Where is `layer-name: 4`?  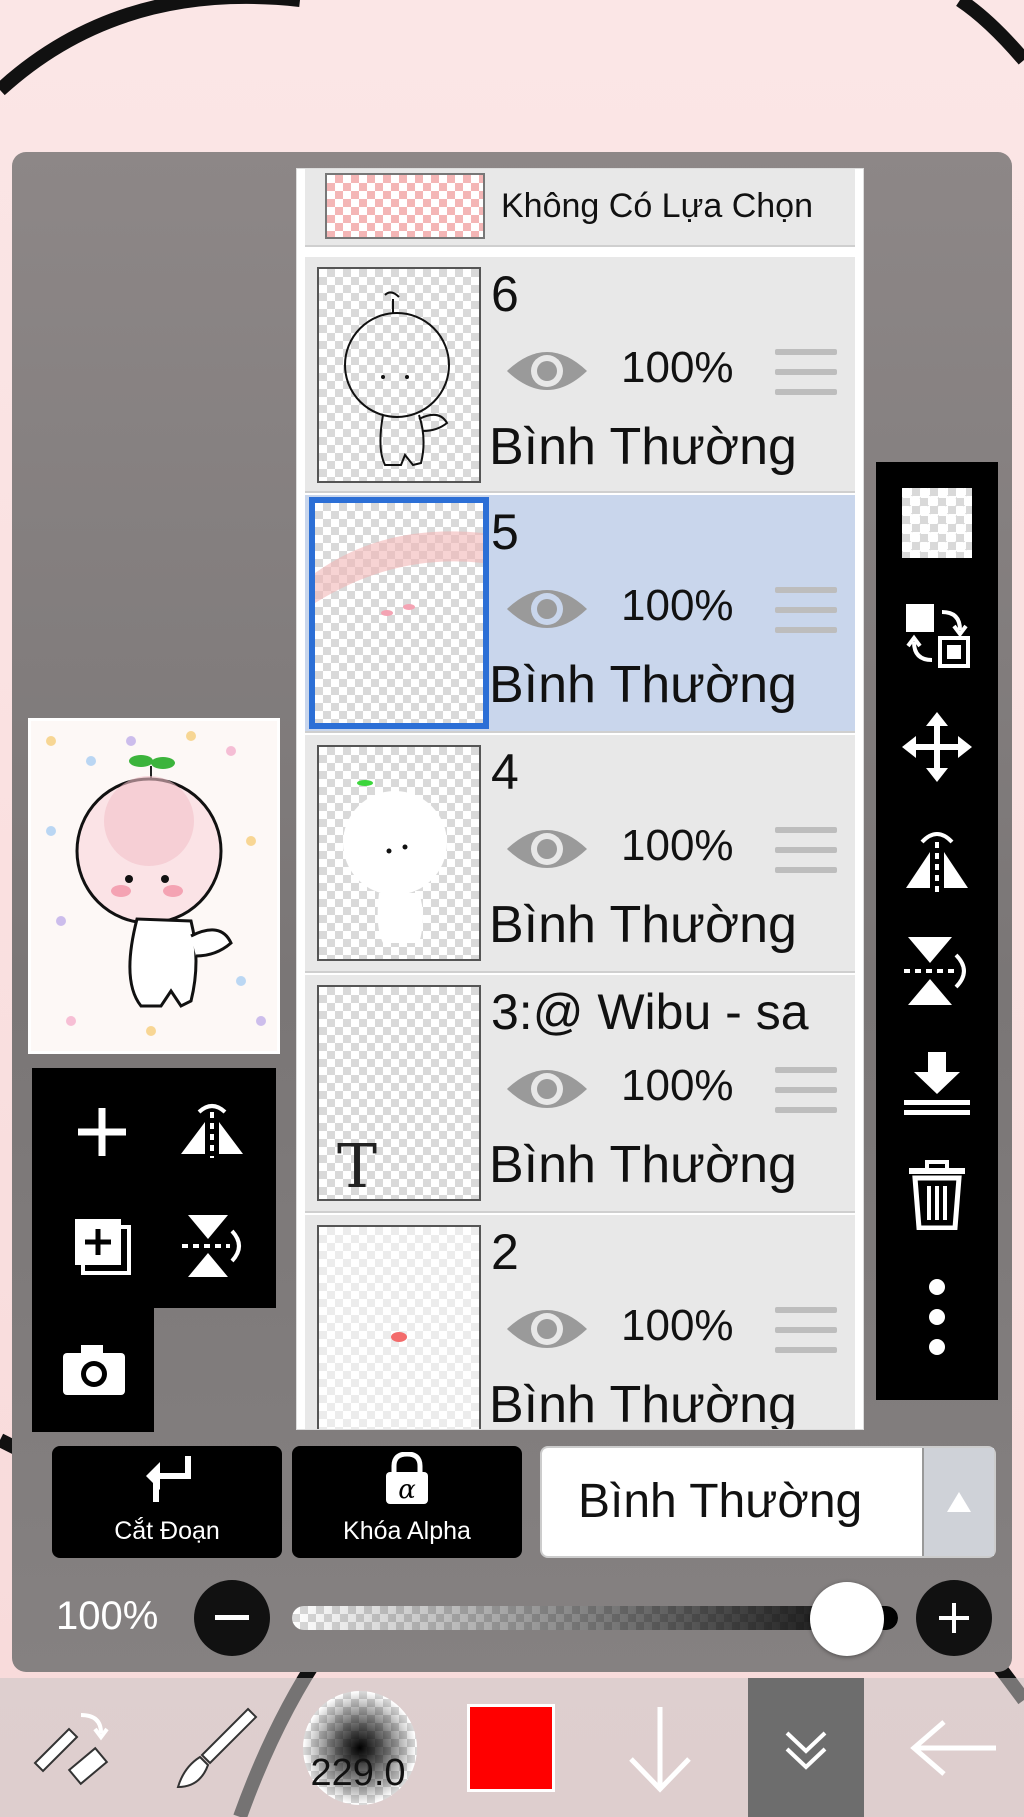
layer-name: 4 is located at coordinates (505, 772).